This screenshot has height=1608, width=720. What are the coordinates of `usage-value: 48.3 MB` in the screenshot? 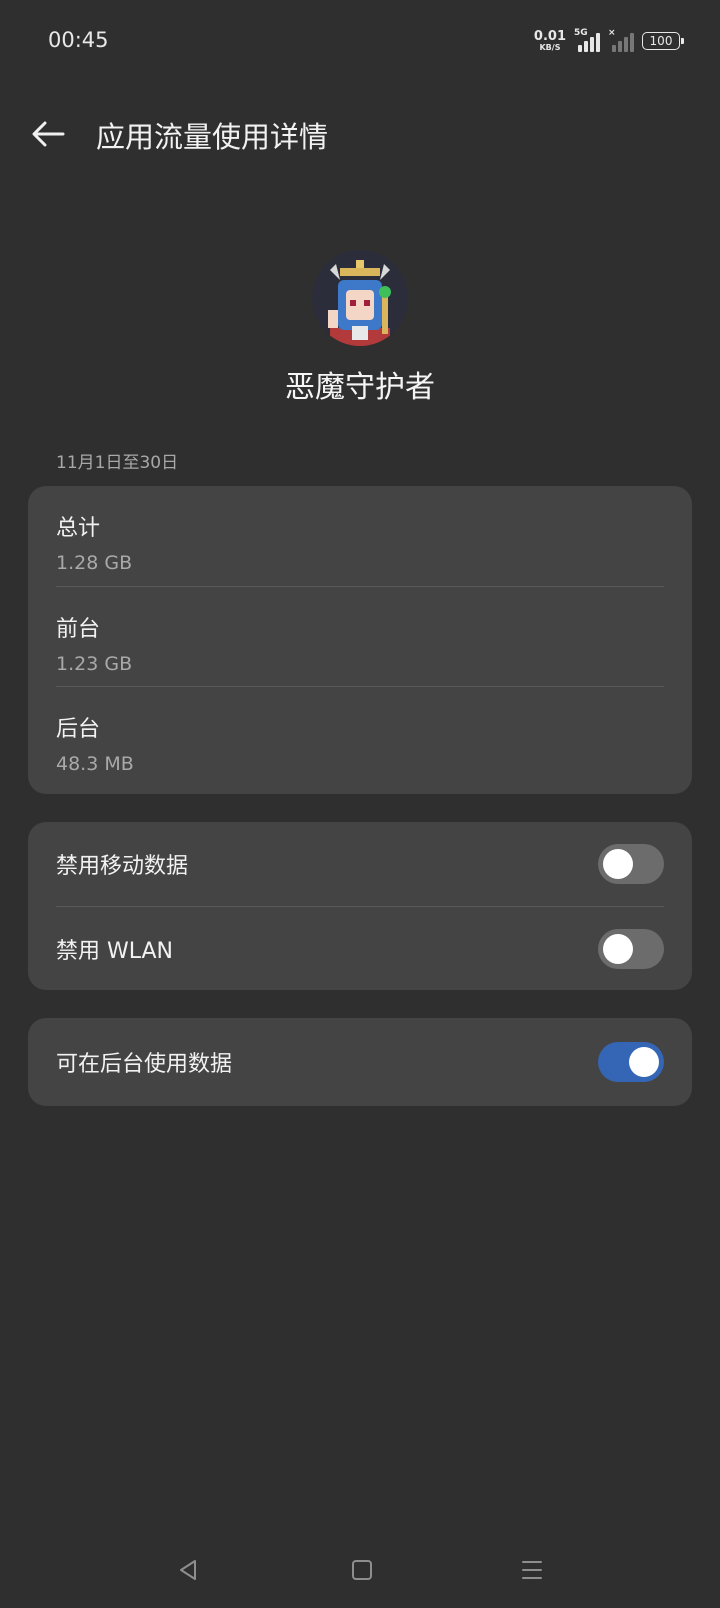 It's located at (95, 764).